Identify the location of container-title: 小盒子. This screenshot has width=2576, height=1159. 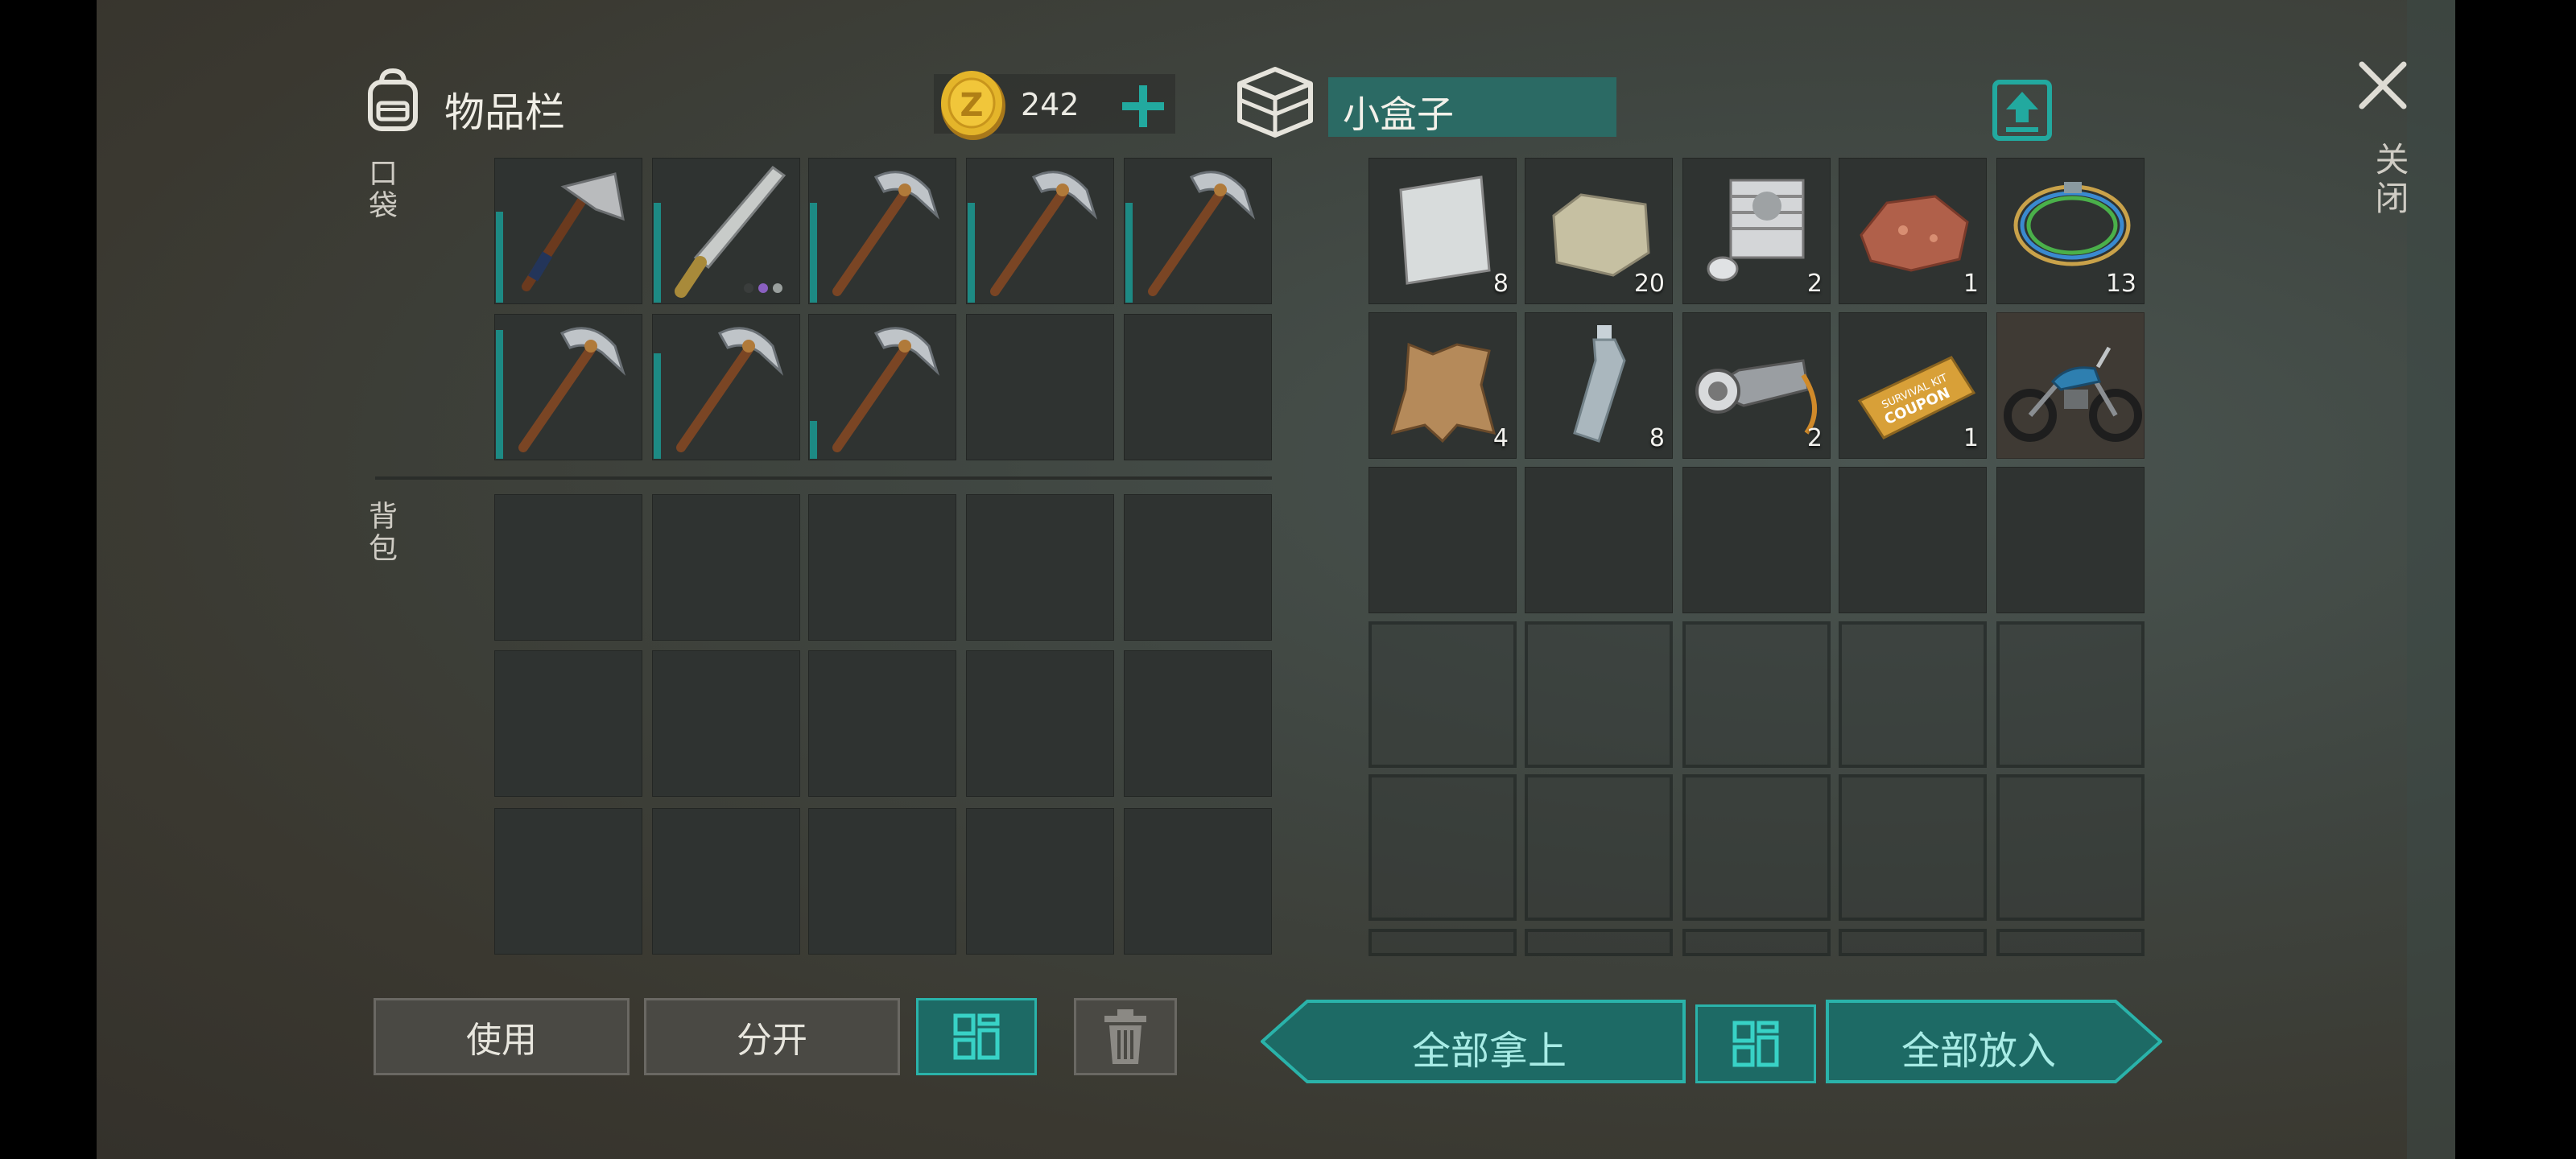
(1398, 114).